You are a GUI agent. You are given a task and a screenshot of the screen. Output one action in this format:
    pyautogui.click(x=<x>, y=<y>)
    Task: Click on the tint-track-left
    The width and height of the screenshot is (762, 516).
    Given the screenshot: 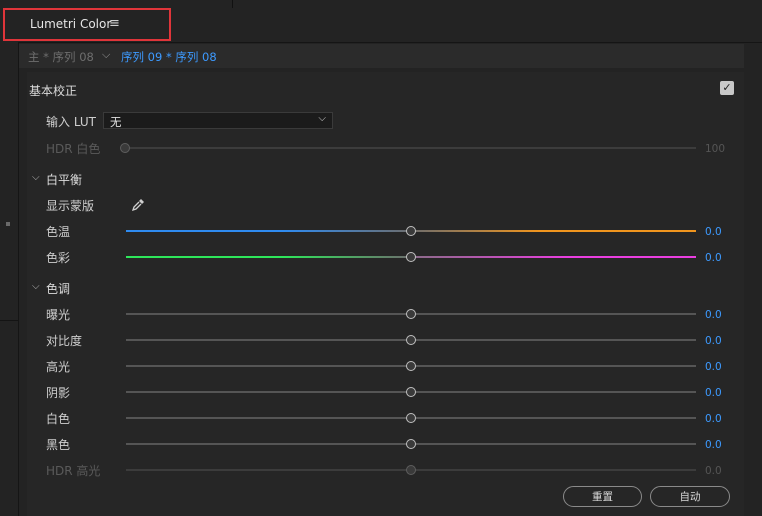 What is the action you would take?
    pyautogui.click(x=268, y=257)
    